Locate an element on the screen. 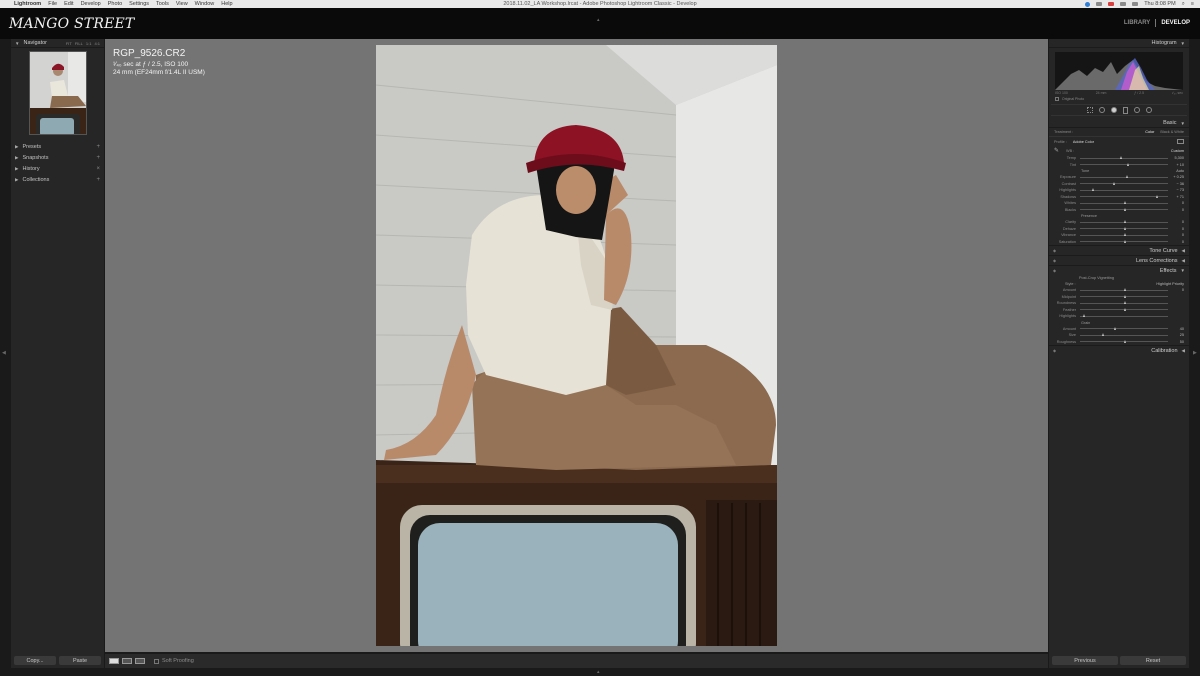  top-panel-toggle-icon: ▴ is located at coordinates (598, 20).